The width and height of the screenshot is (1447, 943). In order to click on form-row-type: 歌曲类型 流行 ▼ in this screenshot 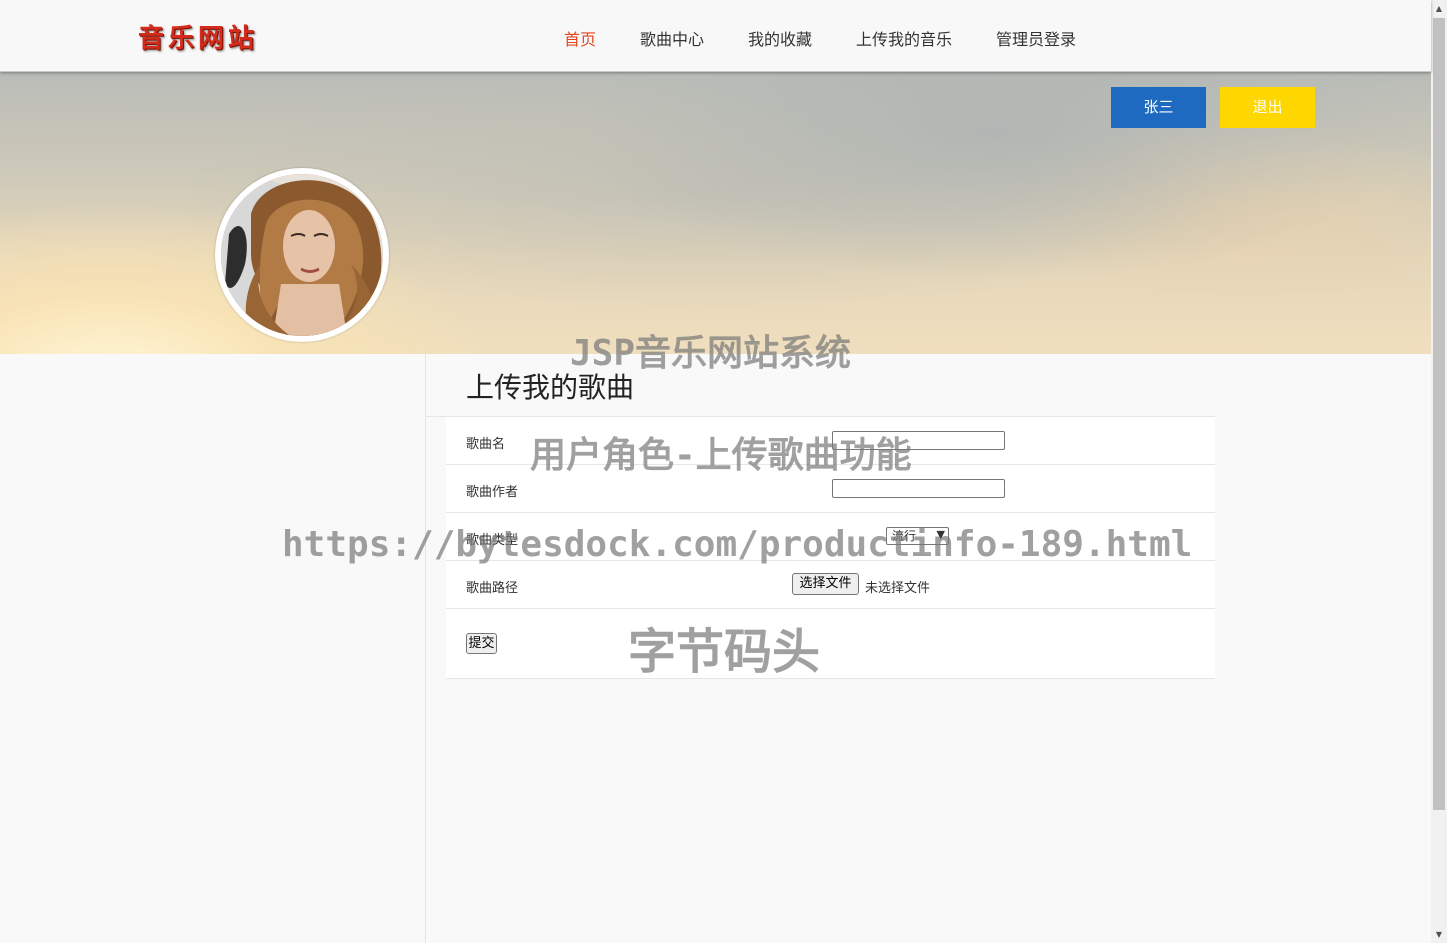, I will do `click(830, 537)`.